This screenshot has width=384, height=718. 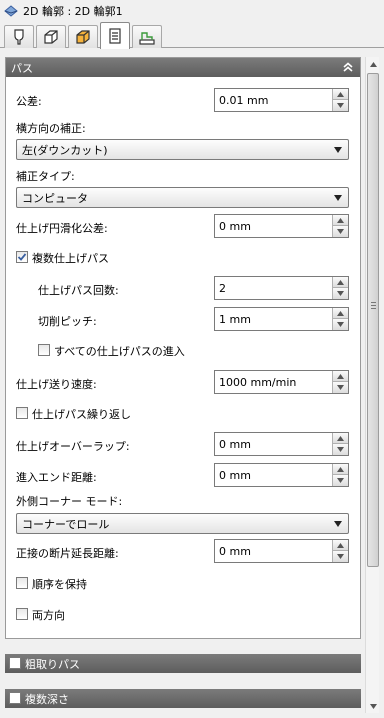 What do you see at coordinates (45, 176) in the screenshot?
I see `compensation-type-label: 補正タイプ:` at bounding box center [45, 176].